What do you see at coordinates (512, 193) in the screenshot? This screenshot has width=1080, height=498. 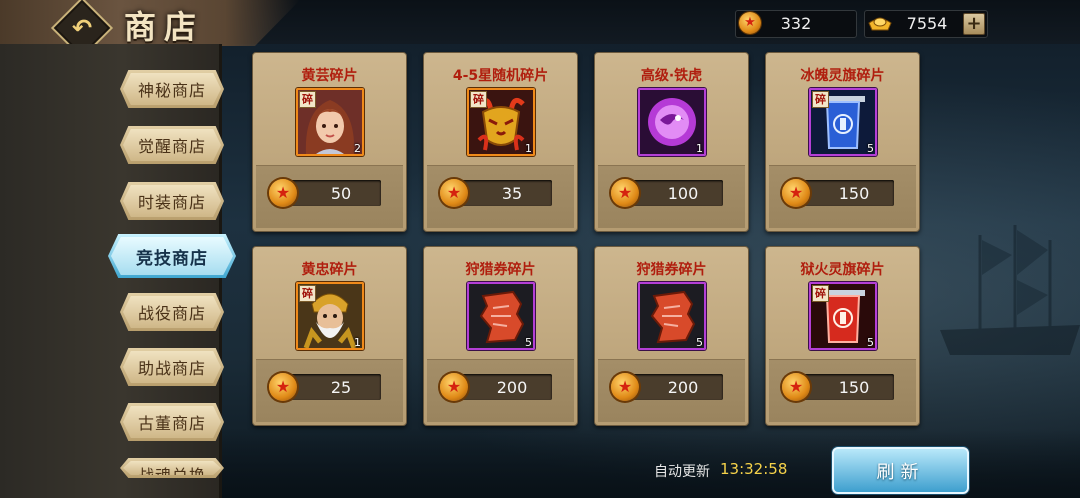 I see `item-price: 35` at bounding box center [512, 193].